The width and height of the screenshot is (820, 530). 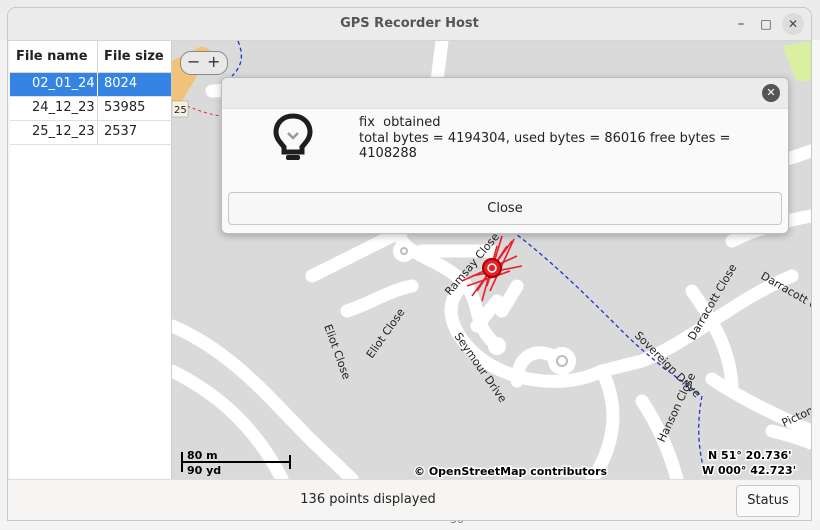 What do you see at coordinates (505, 208) in the screenshot?
I see `dialog-close-button: Close` at bounding box center [505, 208].